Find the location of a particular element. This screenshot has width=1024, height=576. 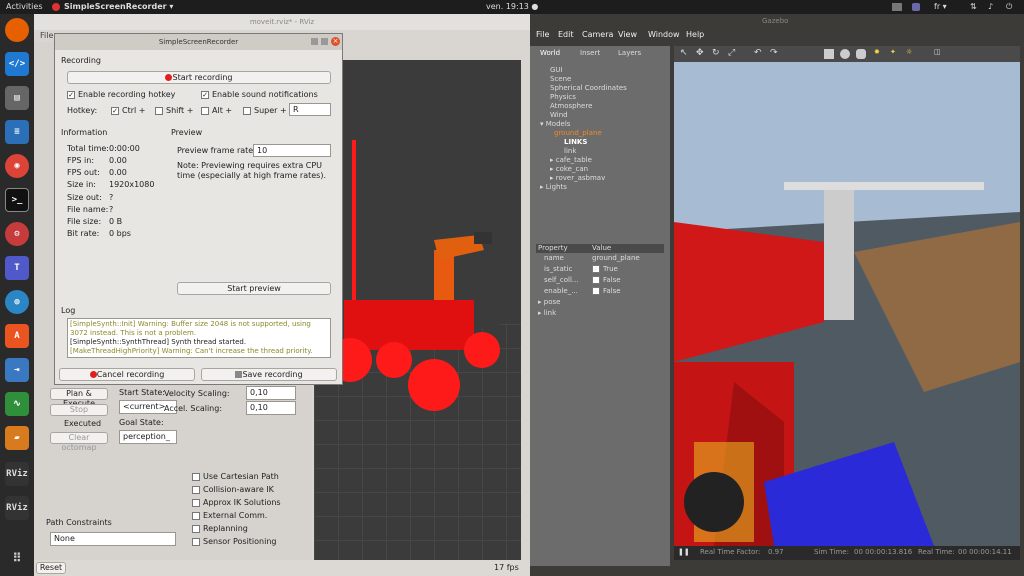

gz-menu-window: Window is located at coordinates (664, 34).